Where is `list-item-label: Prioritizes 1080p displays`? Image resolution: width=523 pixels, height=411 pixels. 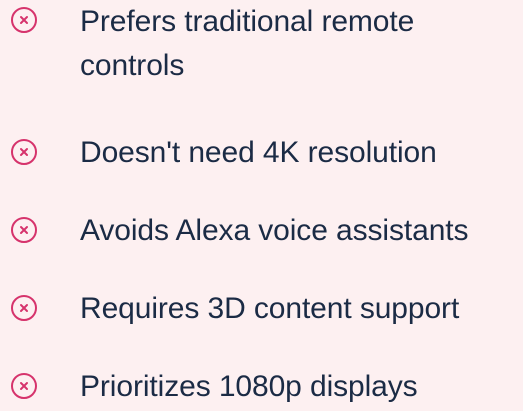 list-item-label: Prioritizes 1080p displays is located at coordinates (249, 386).